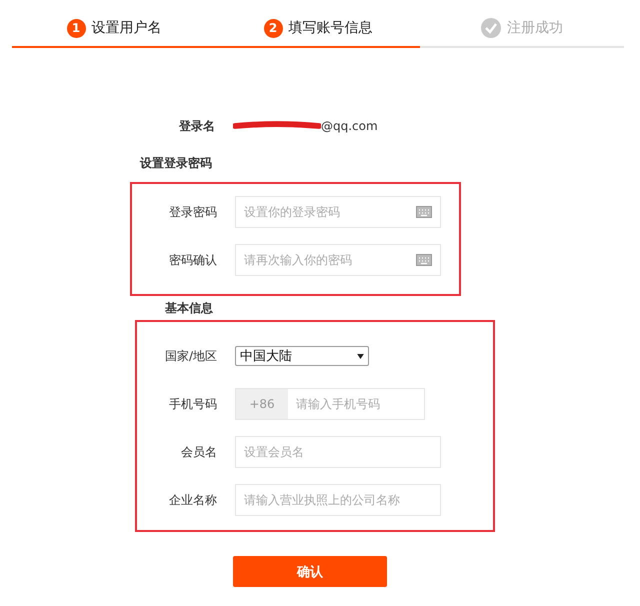 The image size is (640, 606). I want to click on field-label: 登录名, so click(196, 126).